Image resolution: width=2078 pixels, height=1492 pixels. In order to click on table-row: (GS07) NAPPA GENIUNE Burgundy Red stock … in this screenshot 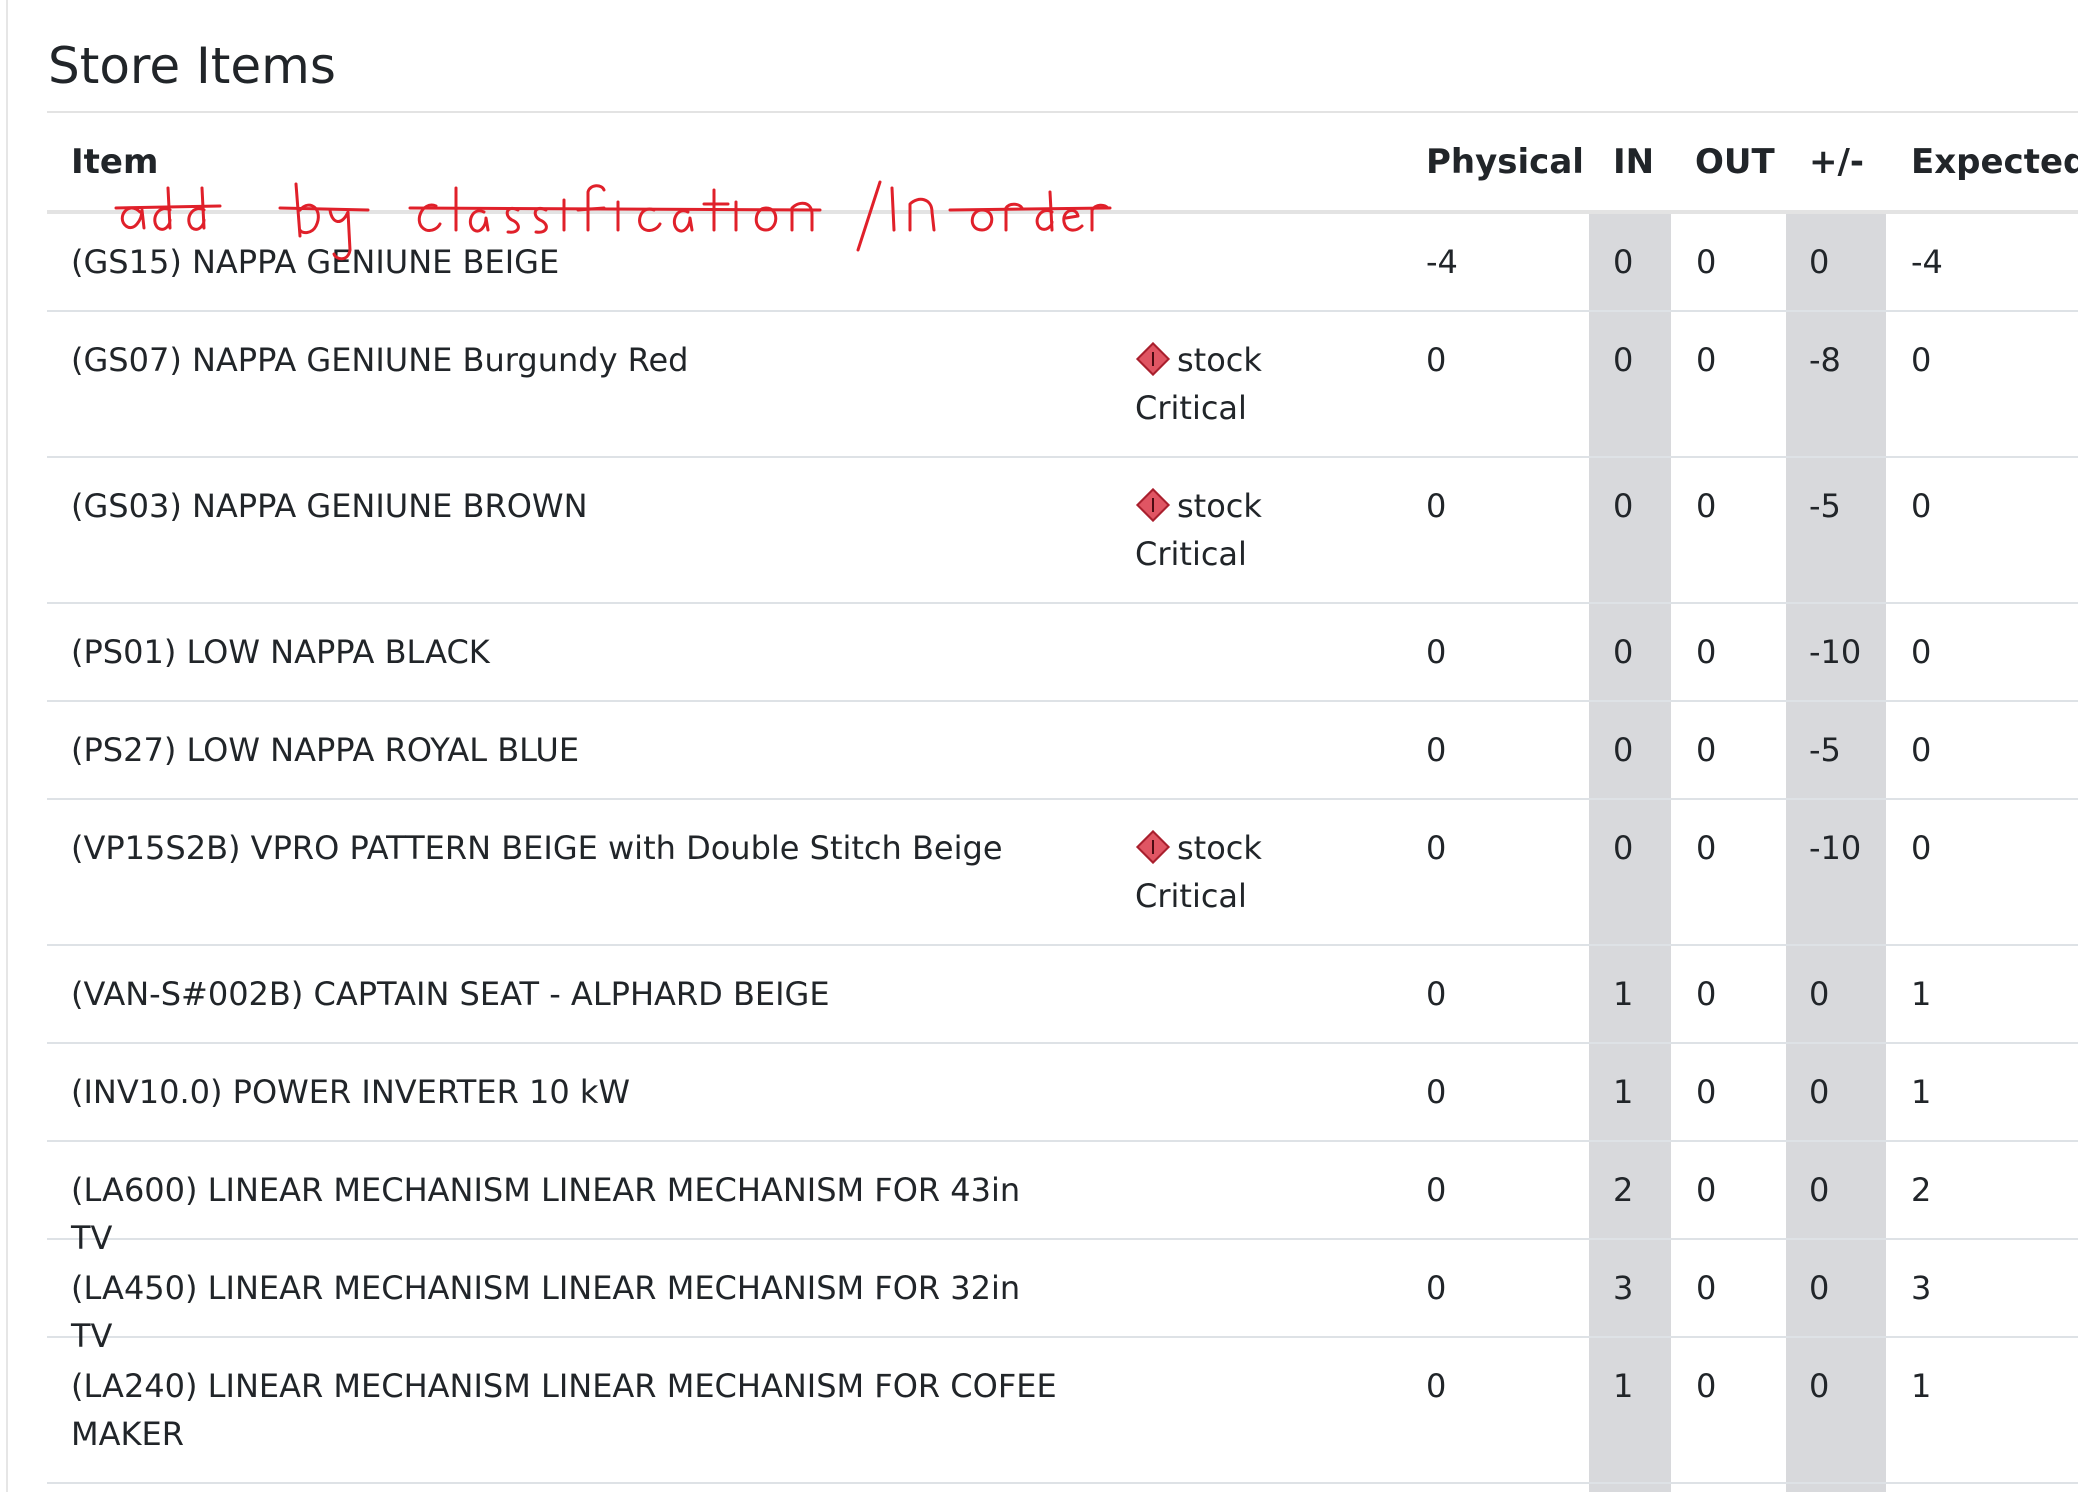, I will do `click(1062, 385)`.